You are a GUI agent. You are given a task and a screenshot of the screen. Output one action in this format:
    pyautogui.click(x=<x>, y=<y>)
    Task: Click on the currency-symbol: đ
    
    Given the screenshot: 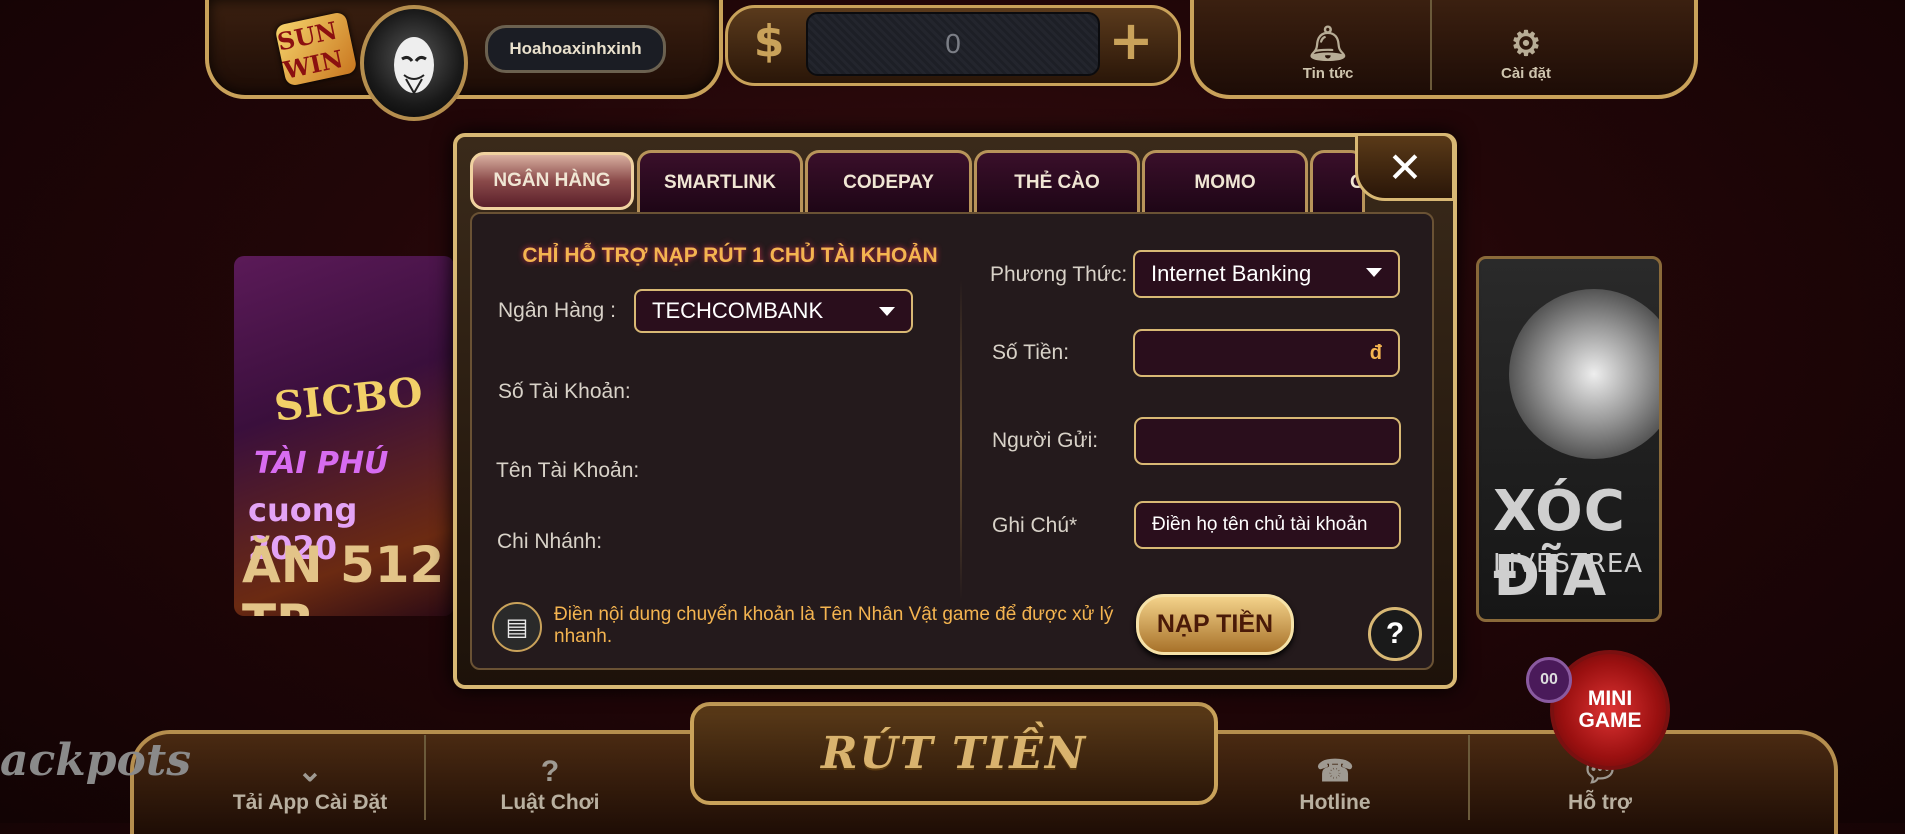 What is the action you would take?
    pyautogui.click(x=1375, y=353)
    